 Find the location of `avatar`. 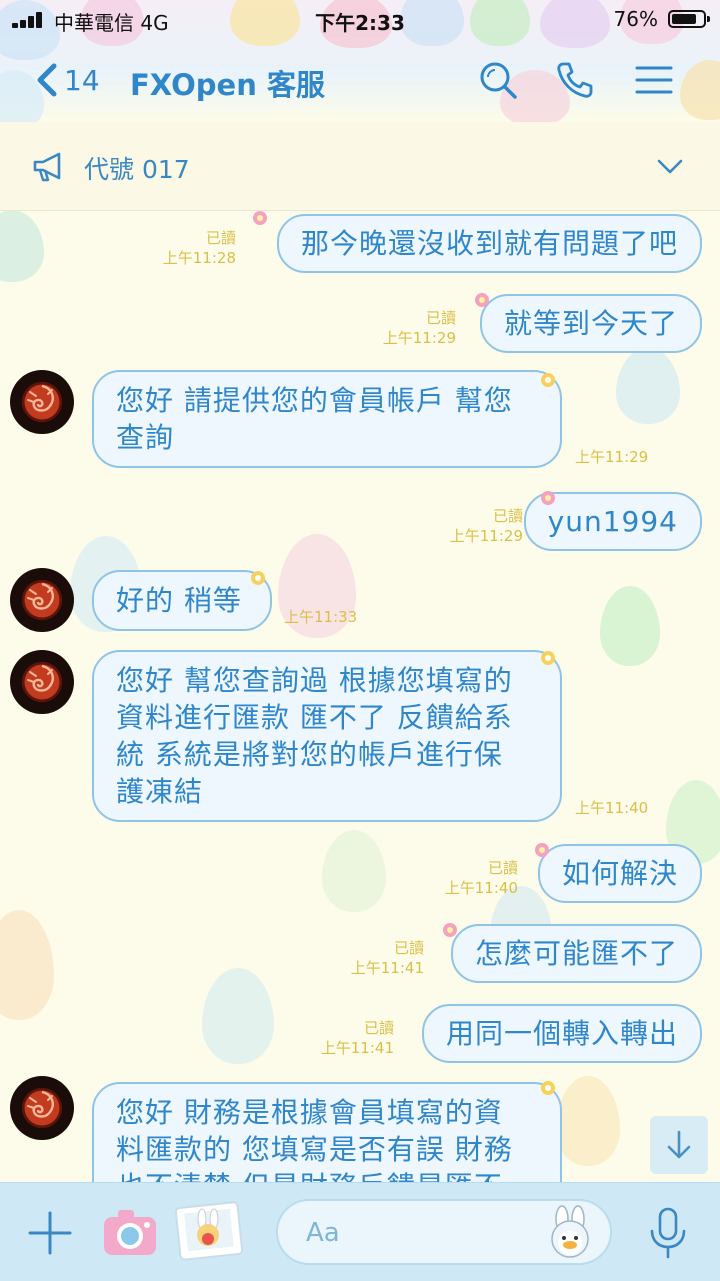

avatar is located at coordinates (42, 1108).